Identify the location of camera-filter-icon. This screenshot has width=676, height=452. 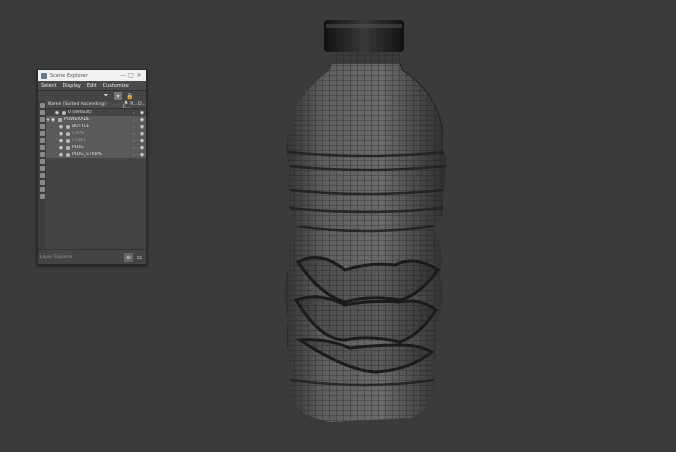
(42, 133).